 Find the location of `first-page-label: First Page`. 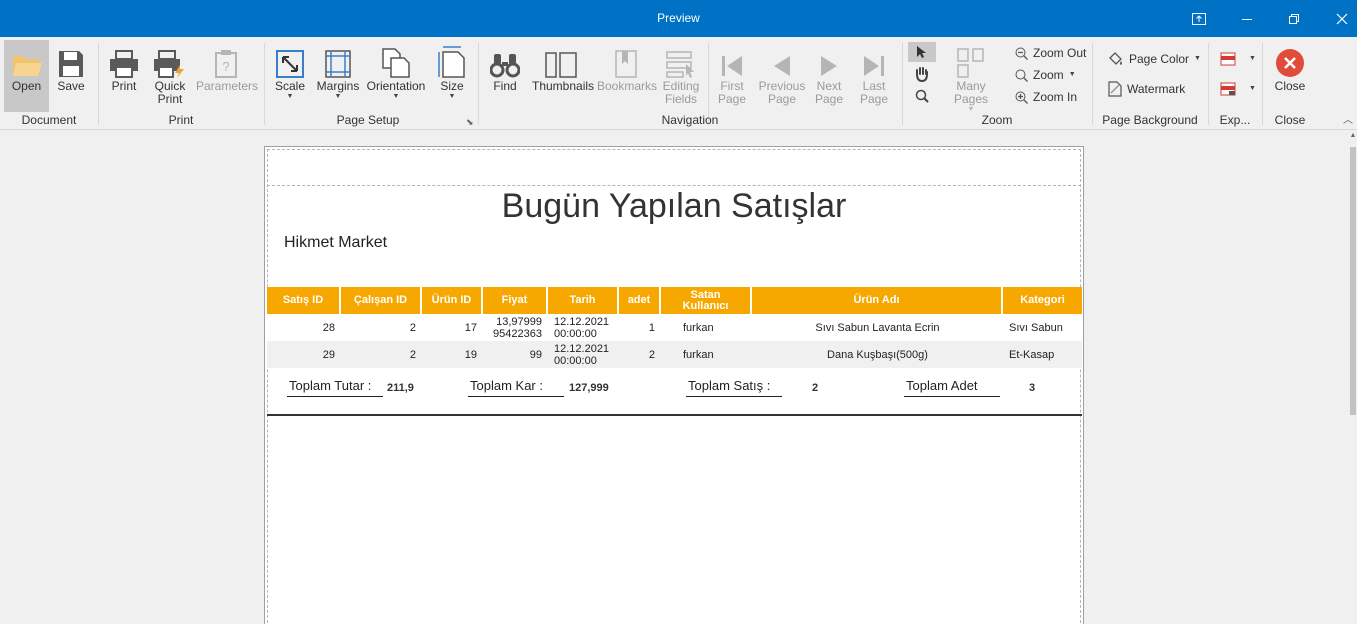

first-page-label: First Page is located at coordinates (732, 92).